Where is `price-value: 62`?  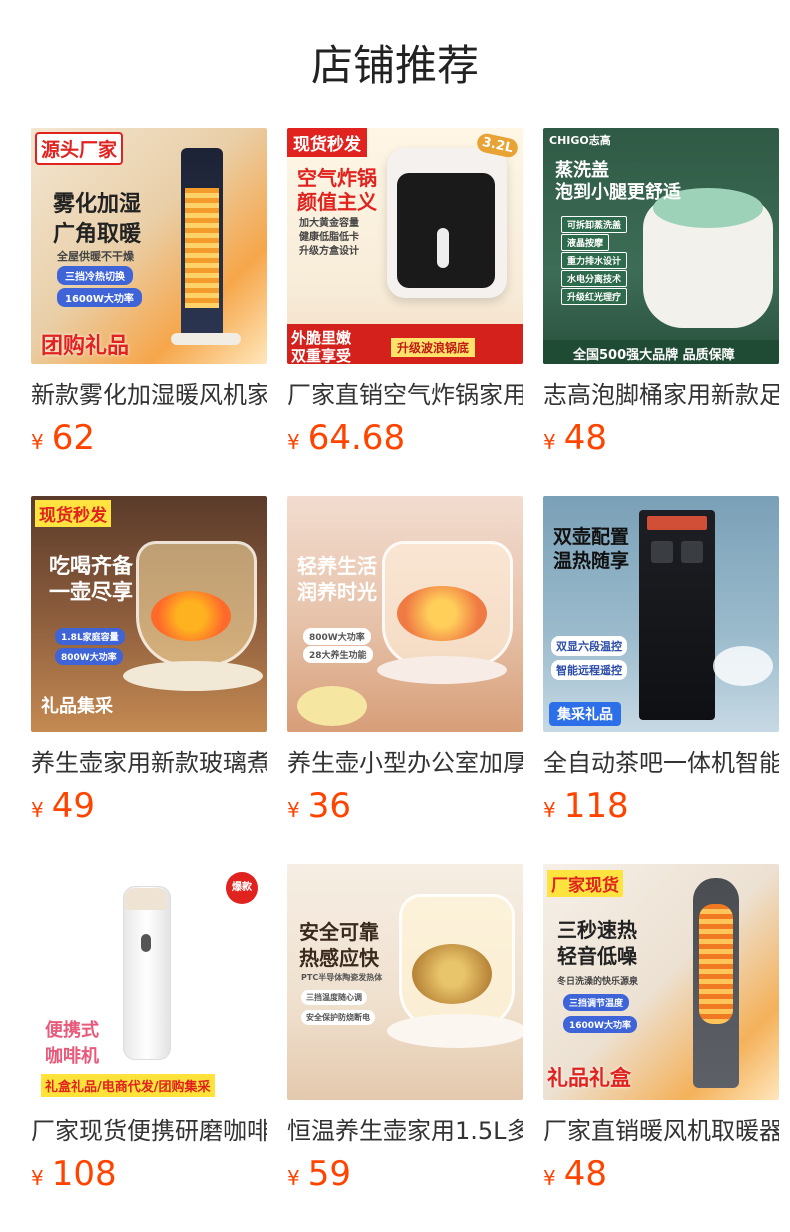
price-value: 62 is located at coordinates (73, 438).